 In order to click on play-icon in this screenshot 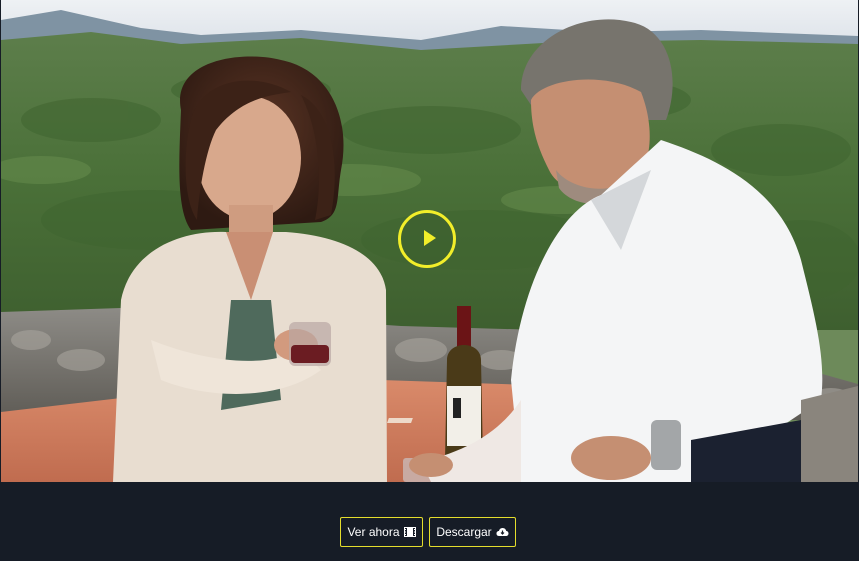, I will do `click(430, 238)`.